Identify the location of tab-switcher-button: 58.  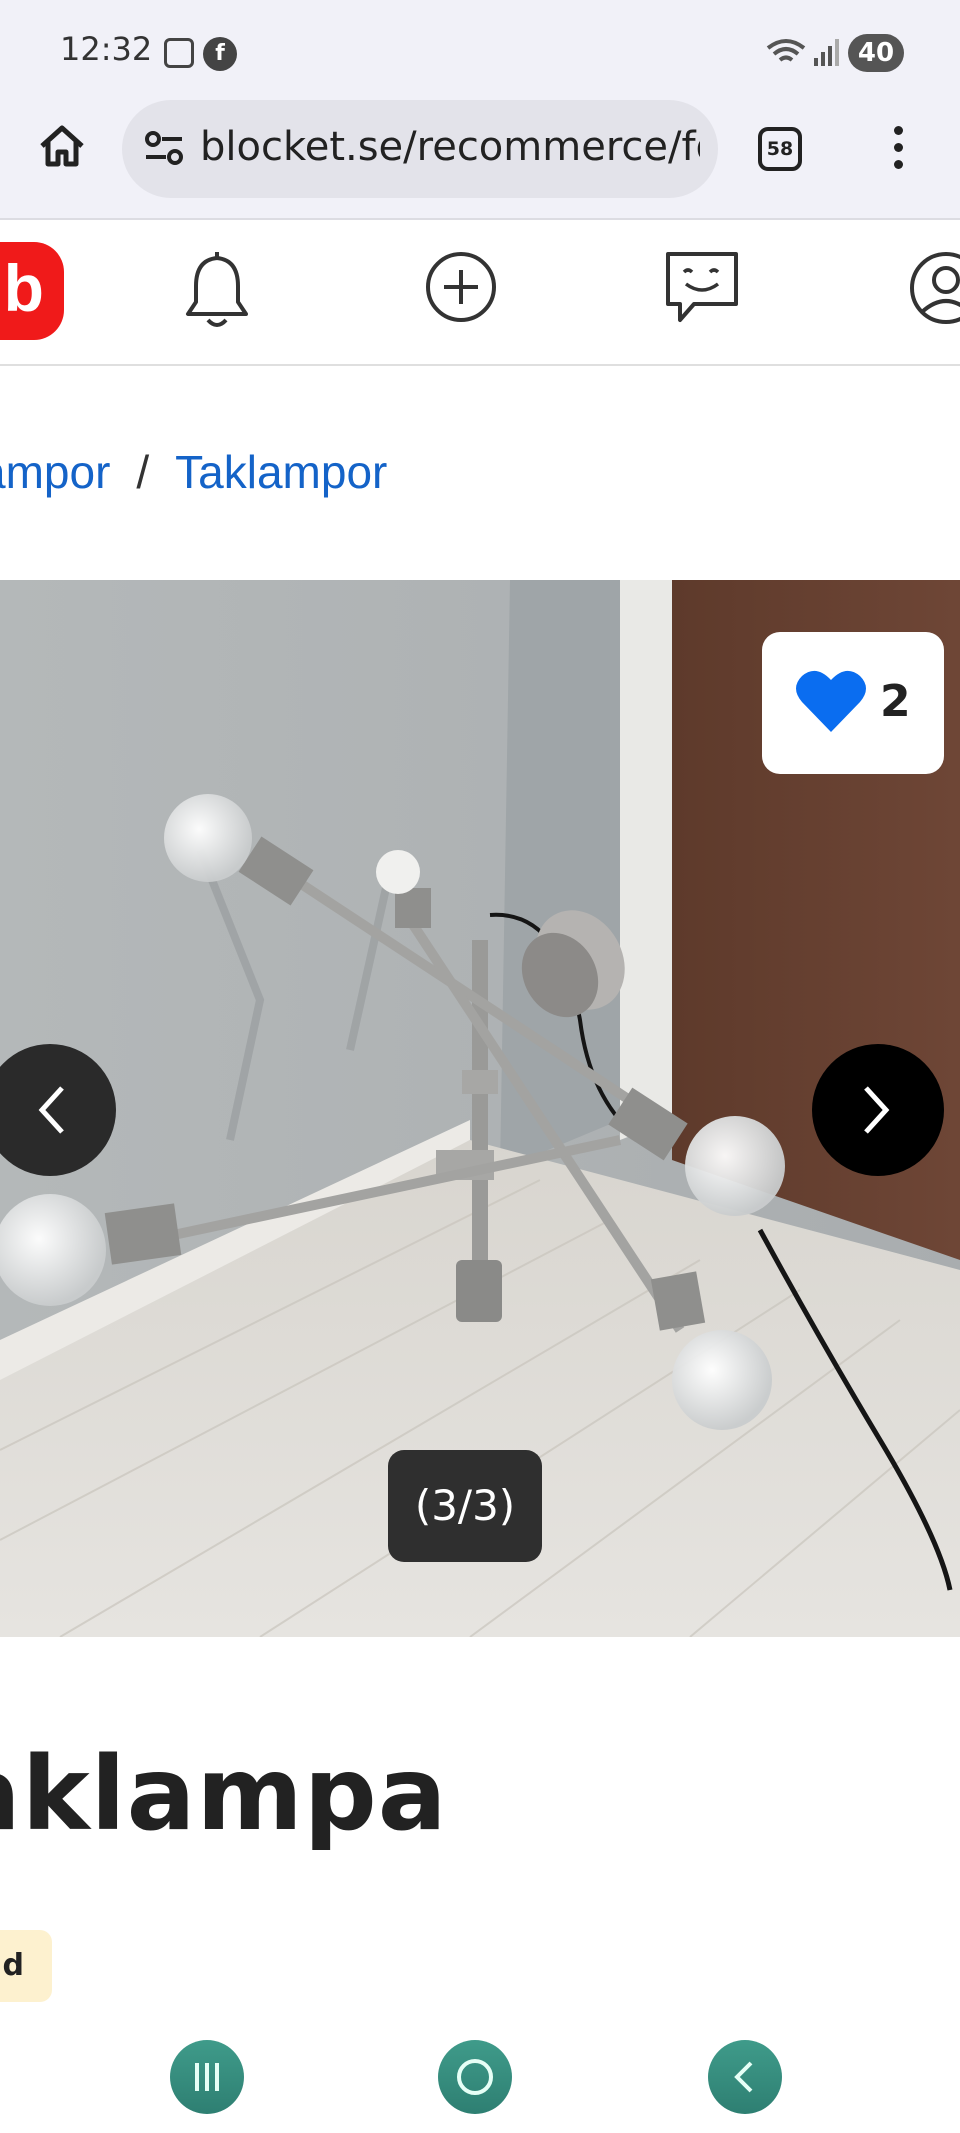
(780, 149).